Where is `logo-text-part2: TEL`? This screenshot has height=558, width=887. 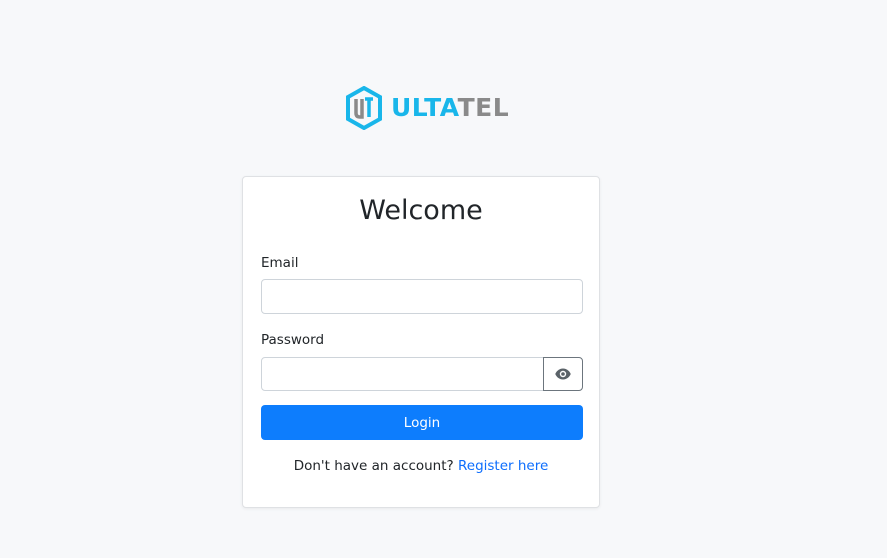
logo-text-part2: TEL is located at coordinates (483, 107).